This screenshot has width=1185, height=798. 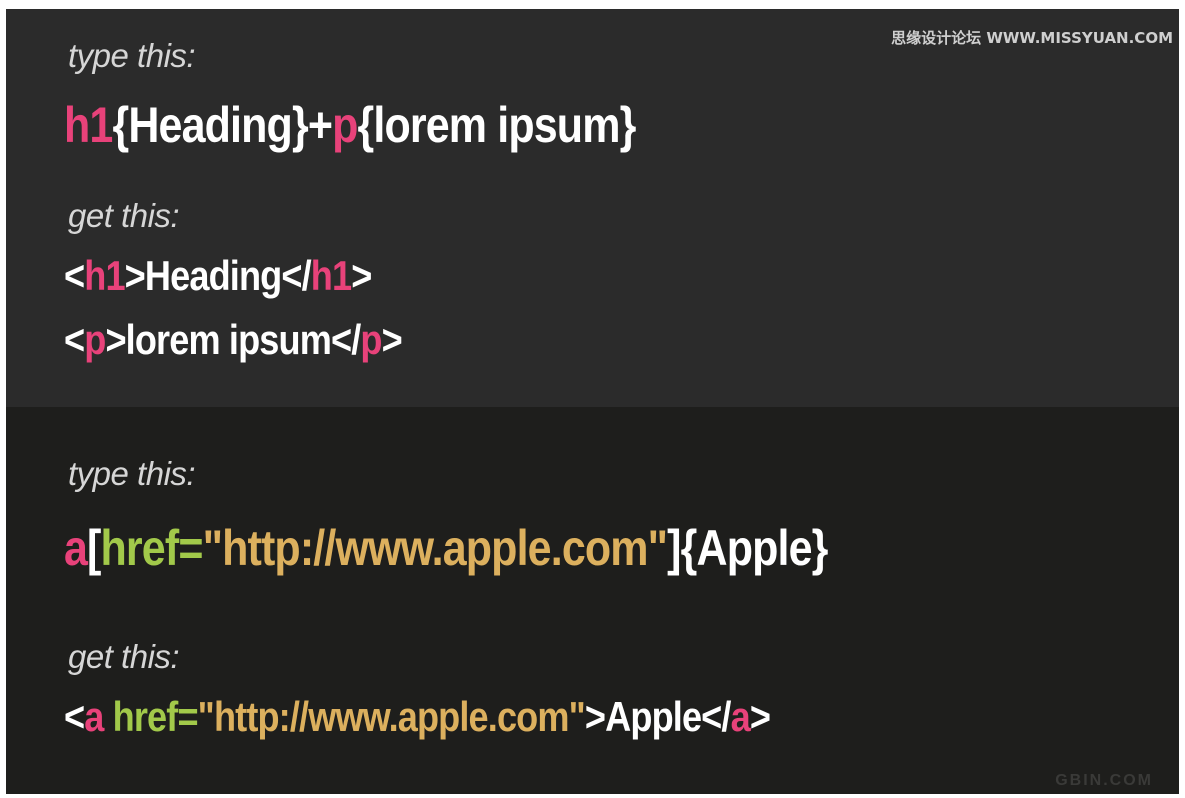 What do you see at coordinates (496, 125) in the screenshot?
I see `text-token: {lorem ipsum}` at bounding box center [496, 125].